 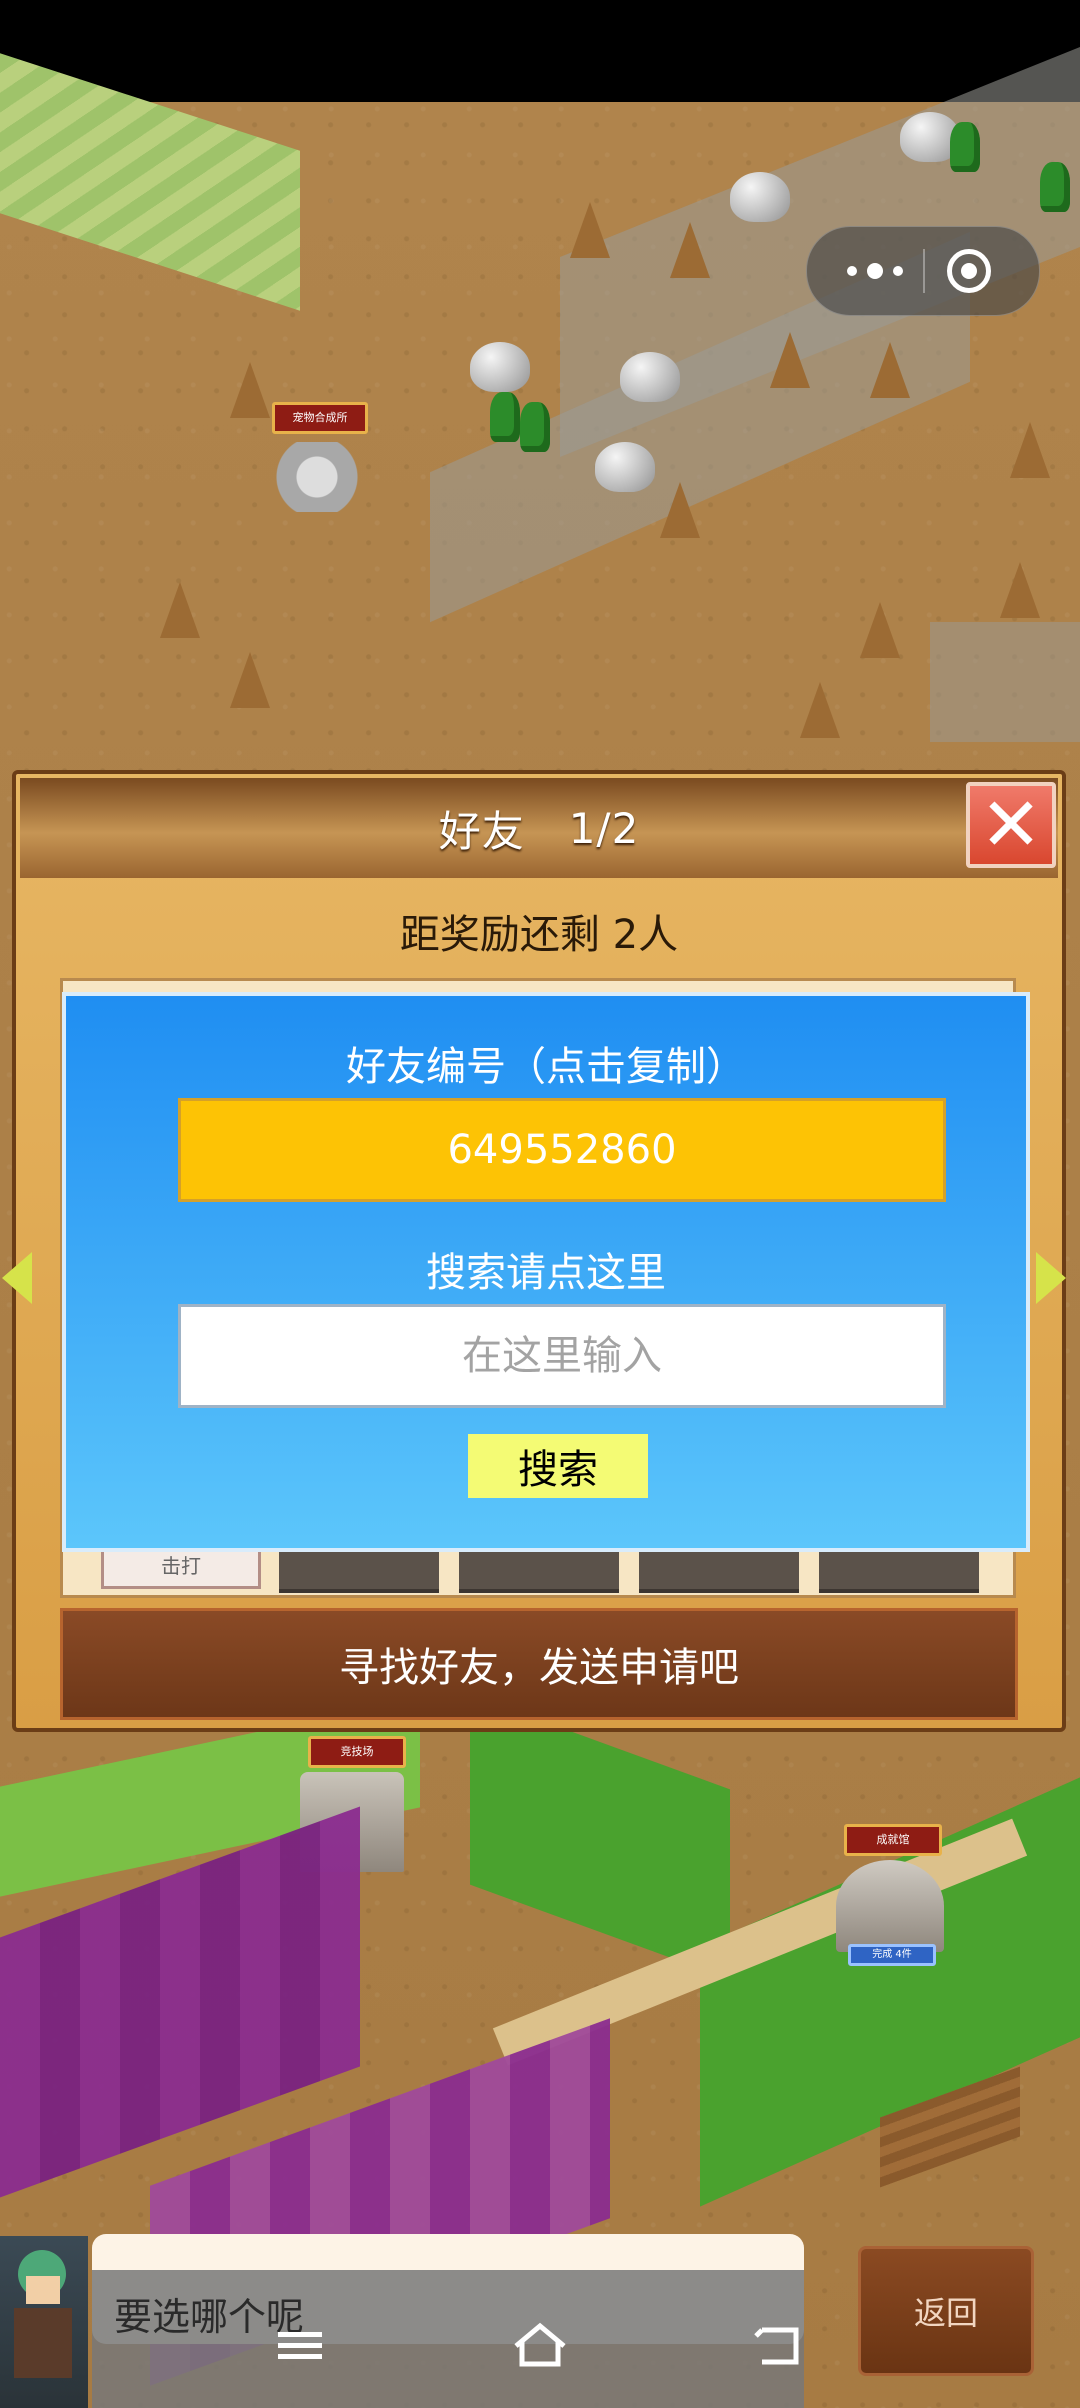 I want to click on search-label: 搜索请点这里, so click(x=546, y=1273).